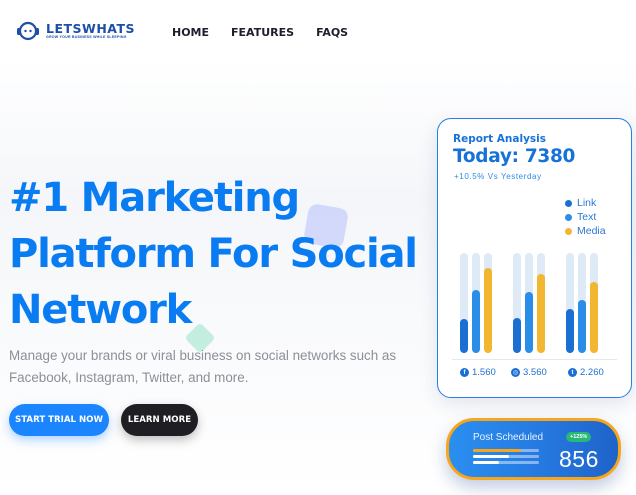 The height and width of the screenshot is (495, 636). I want to click on facebook-icon: f, so click(464, 372).